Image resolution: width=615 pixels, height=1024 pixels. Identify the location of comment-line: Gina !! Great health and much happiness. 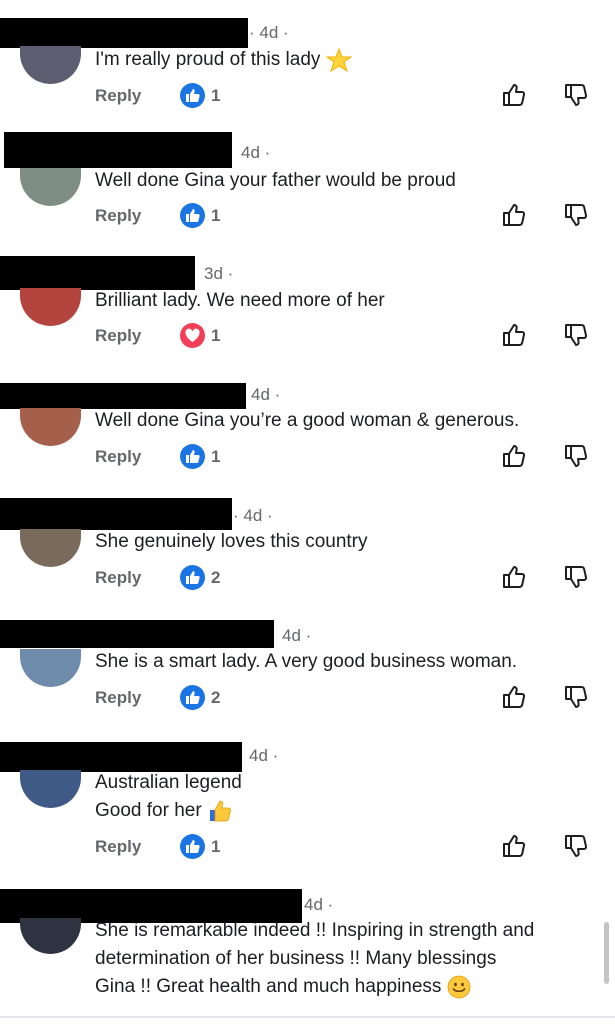
(268, 986).